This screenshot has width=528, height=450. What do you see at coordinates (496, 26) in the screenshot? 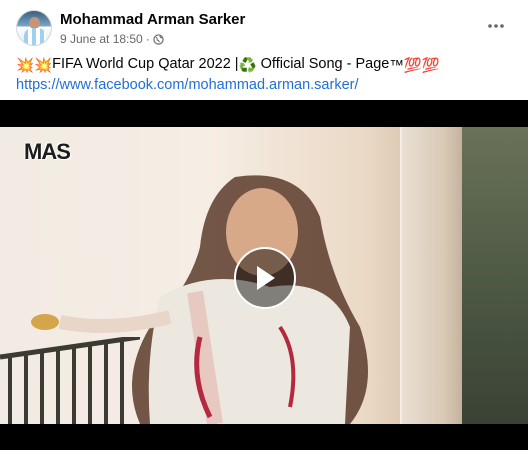
I see `more-horizontal-icon` at bounding box center [496, 26].